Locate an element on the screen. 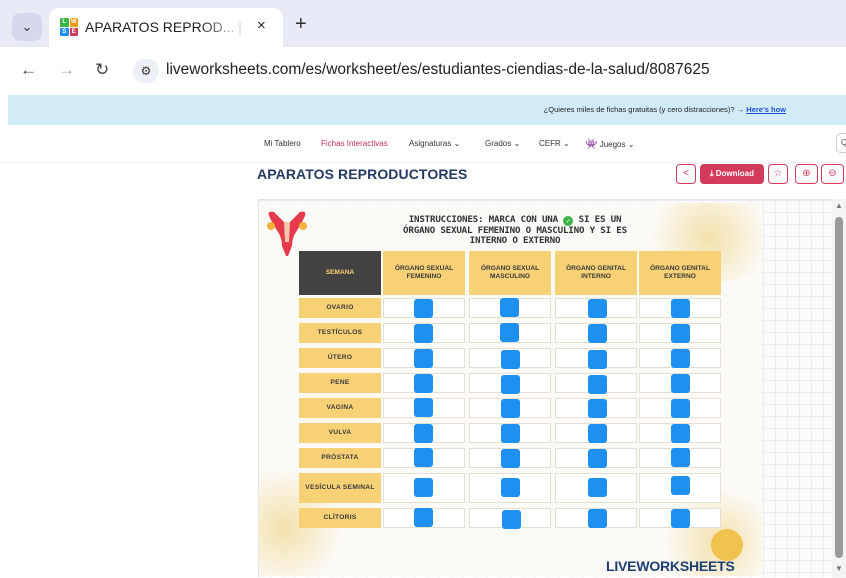 This screenshot has height=578, width=846. nav-item-grados: Grados ⌄ is located at coordinates (502, 143).